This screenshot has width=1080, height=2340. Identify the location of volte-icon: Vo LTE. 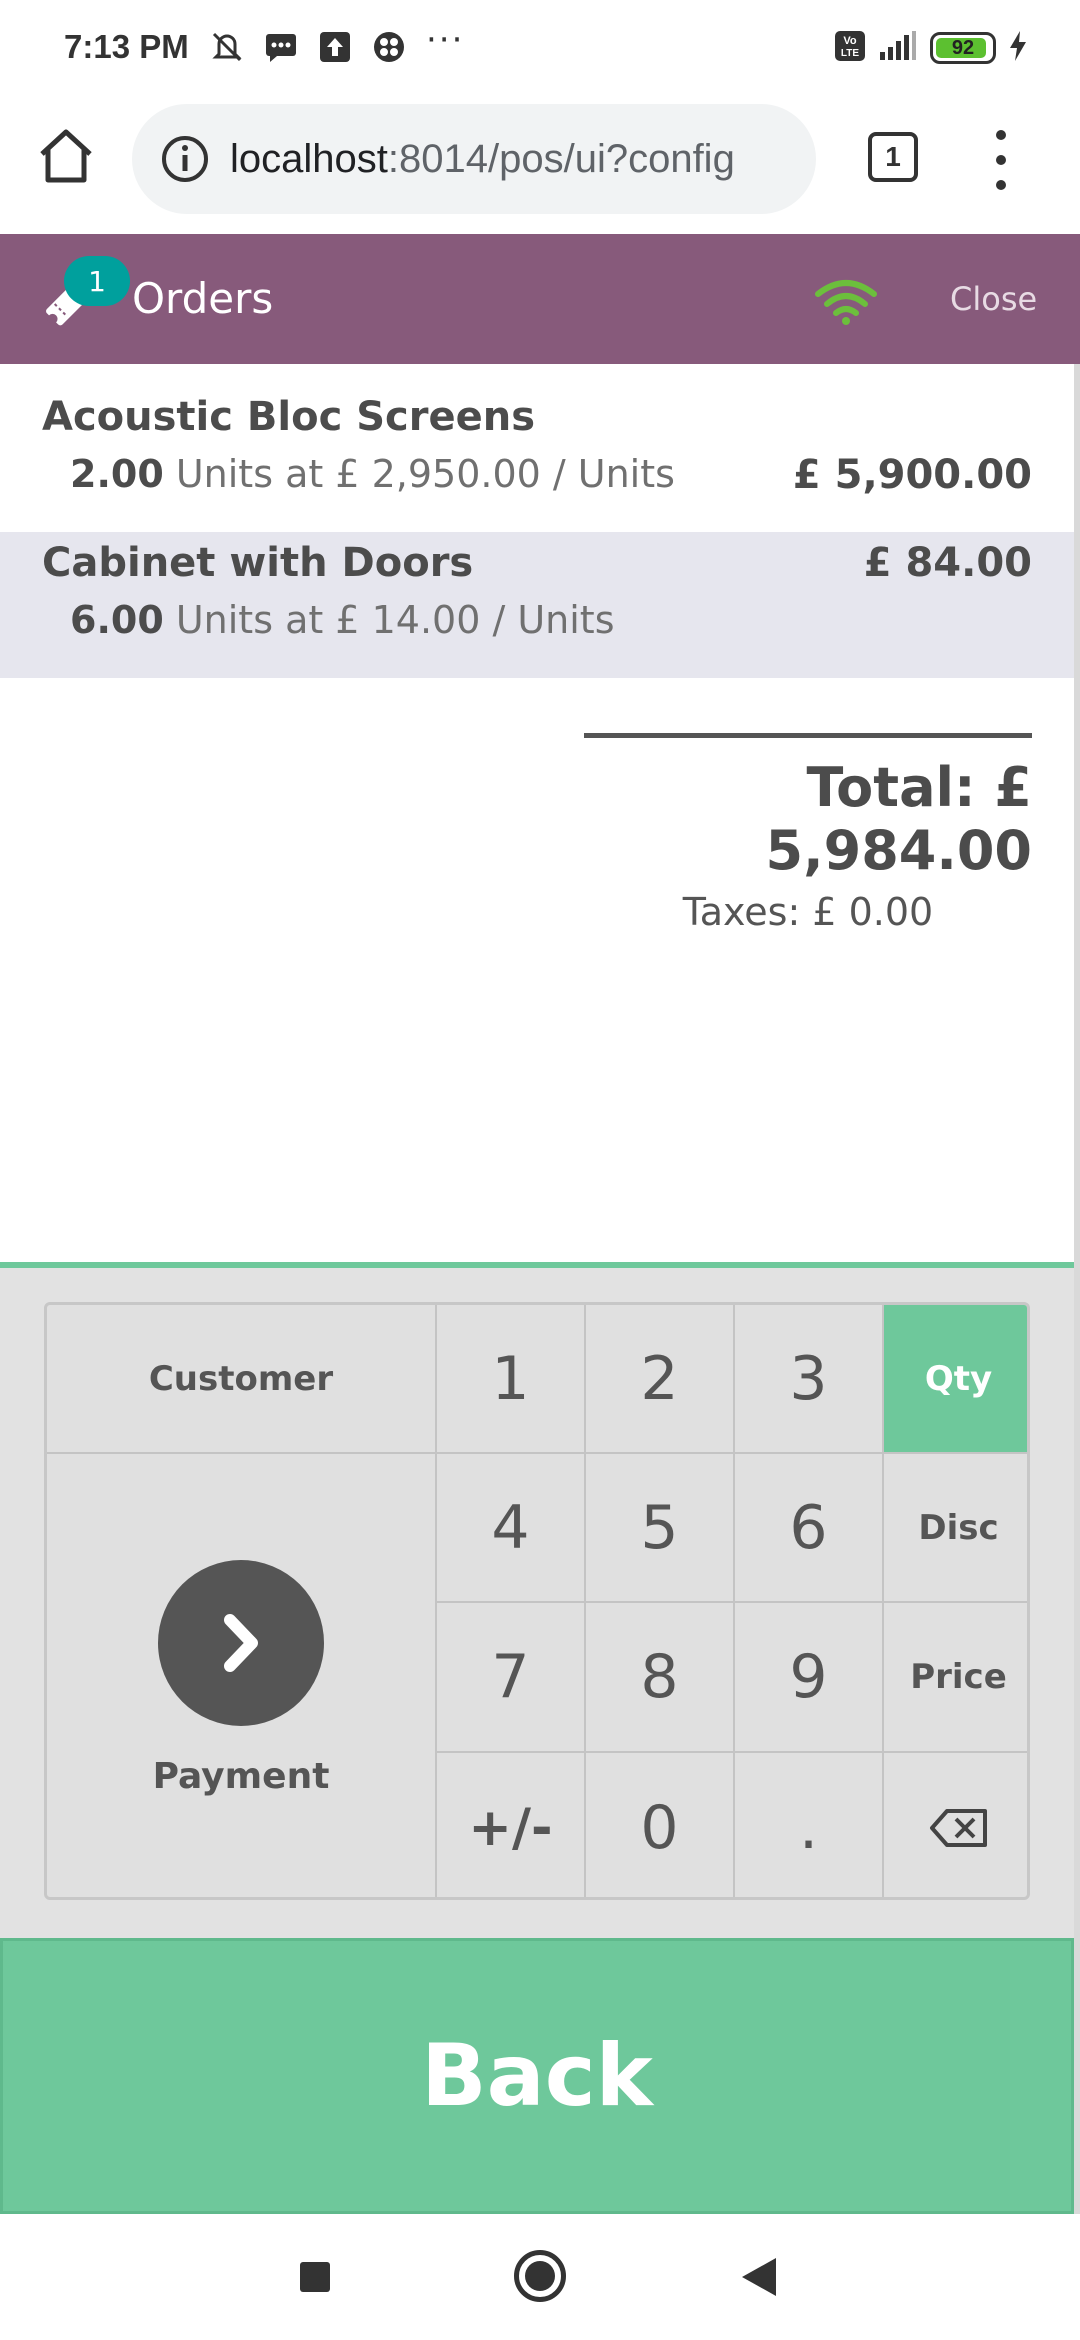
(850, 48).